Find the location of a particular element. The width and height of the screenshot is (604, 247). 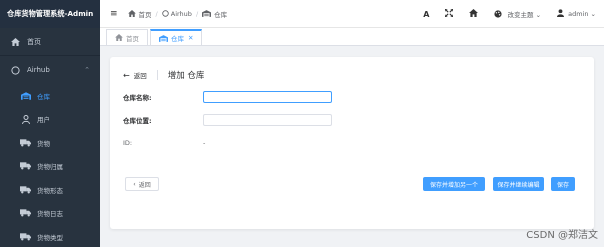

form-row-location: 仓库位置: is located at coordinates (227, 120).